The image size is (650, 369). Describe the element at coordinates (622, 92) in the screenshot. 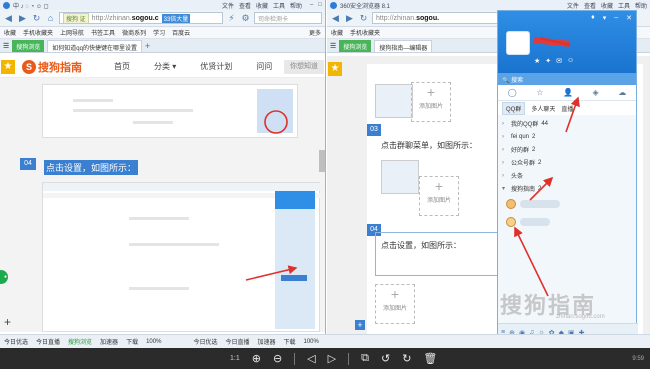

I see `tab-chat-icon: ☁` at that location.